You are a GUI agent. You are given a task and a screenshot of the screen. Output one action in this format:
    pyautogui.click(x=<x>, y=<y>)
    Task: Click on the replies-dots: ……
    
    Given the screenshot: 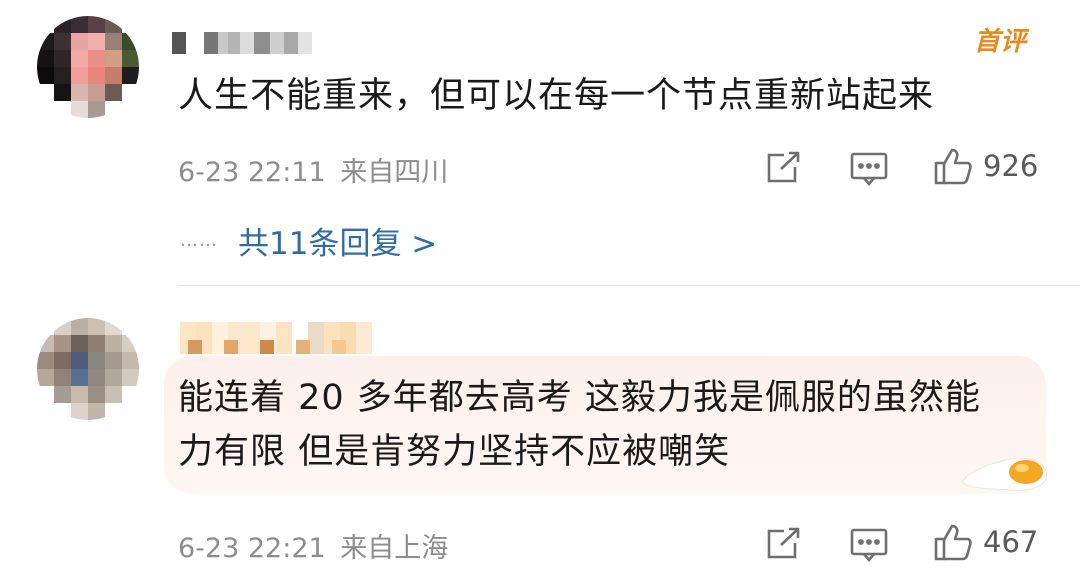 What is the action you would take?
    pyautogui.click(x=199, y=240)
    